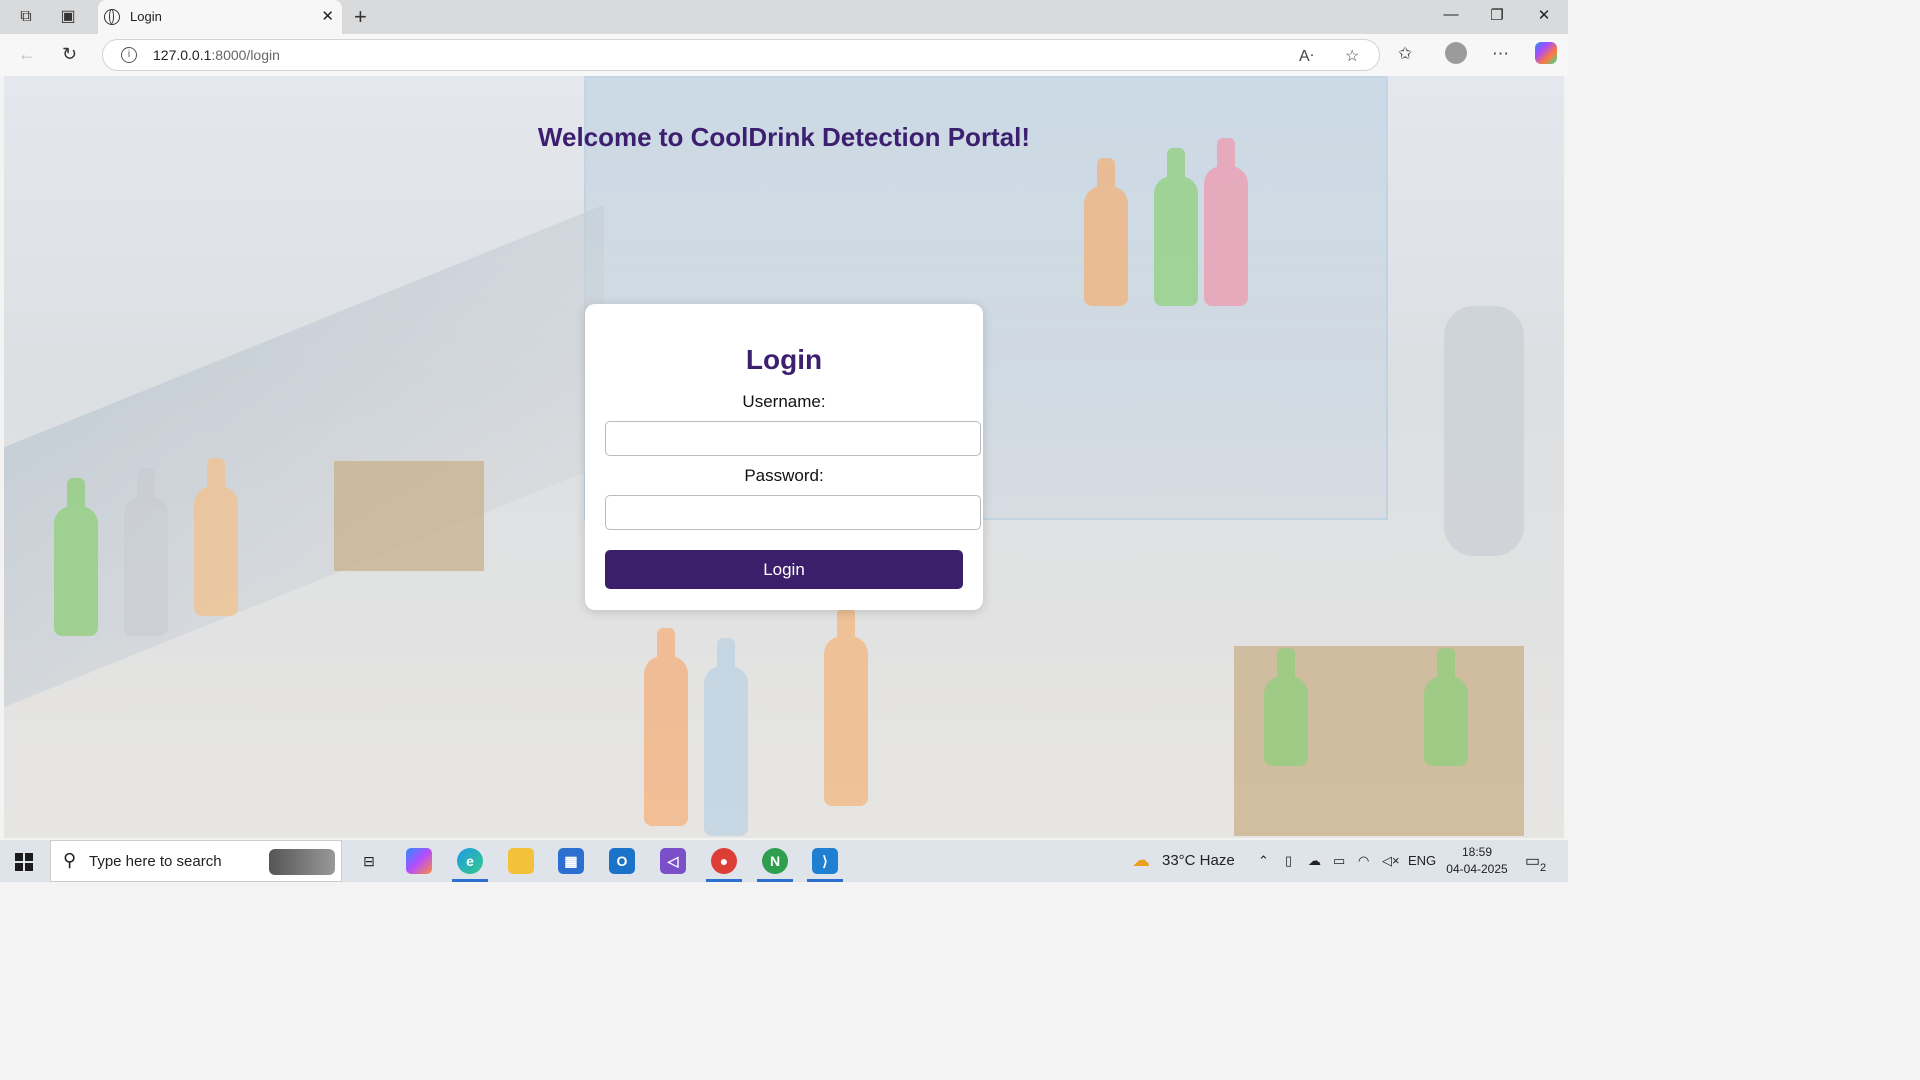 Image resolution: width=1920 pixels, height=1080 pixels. I want to click on notification-count: 2, so click(1543, 868).